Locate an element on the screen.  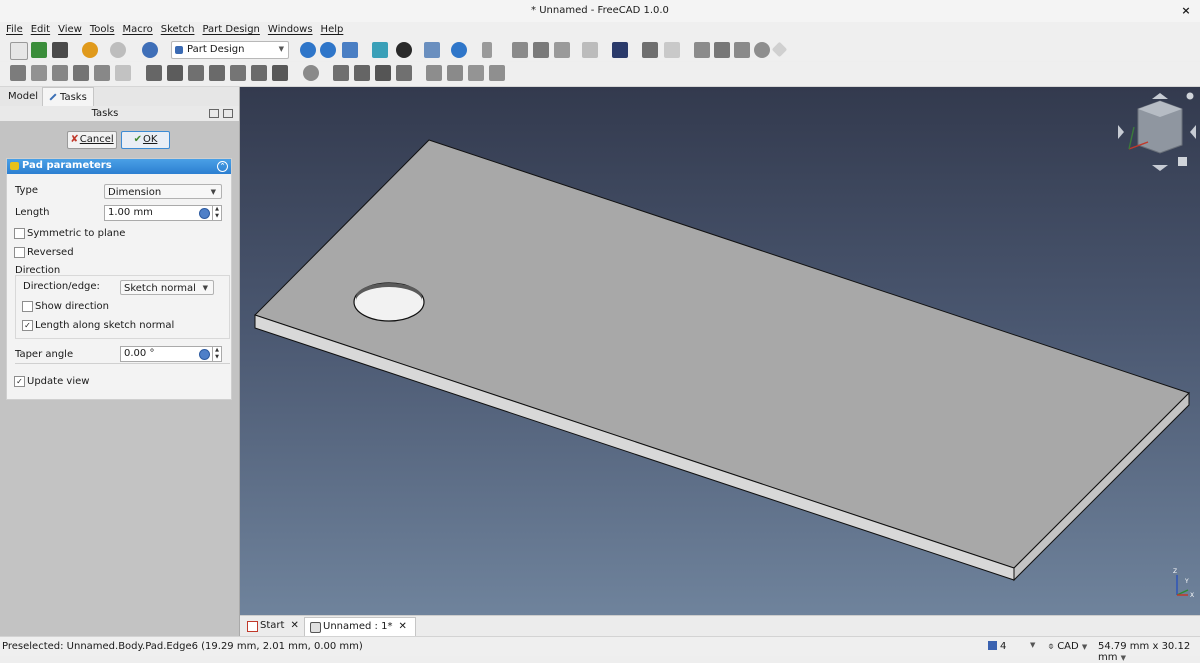
tab-unnamed-close-icon: ✕ is located at coordinates (402, 626).